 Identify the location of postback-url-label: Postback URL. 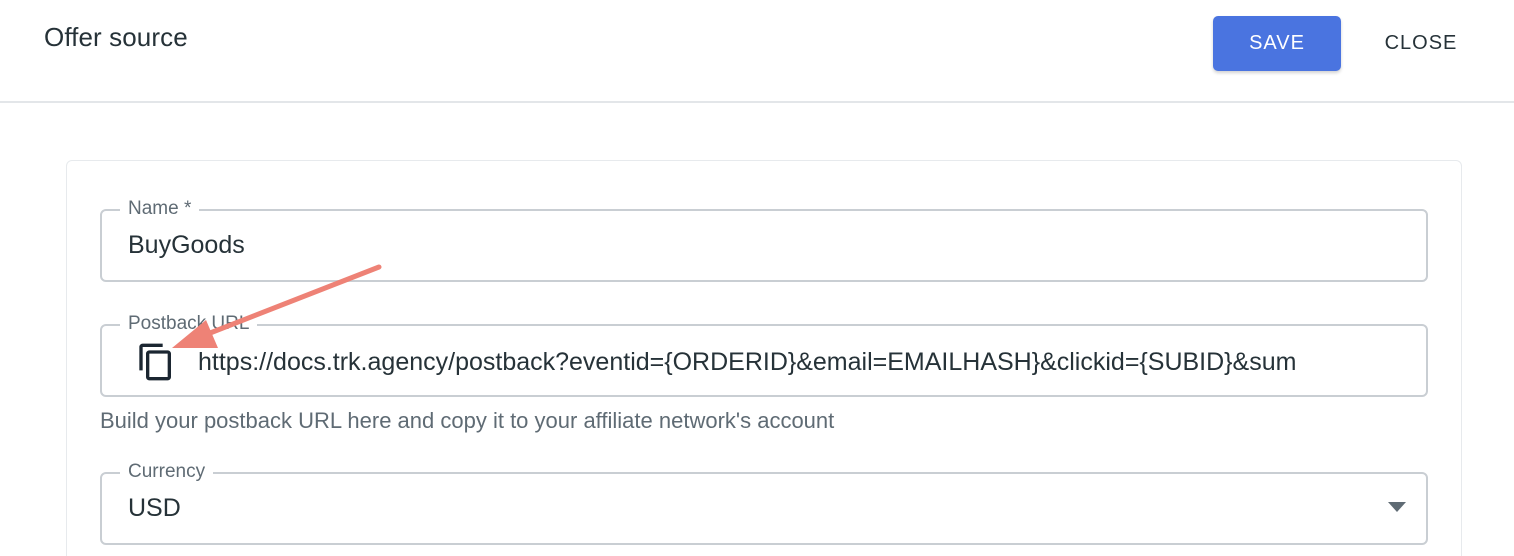
(189, 324).